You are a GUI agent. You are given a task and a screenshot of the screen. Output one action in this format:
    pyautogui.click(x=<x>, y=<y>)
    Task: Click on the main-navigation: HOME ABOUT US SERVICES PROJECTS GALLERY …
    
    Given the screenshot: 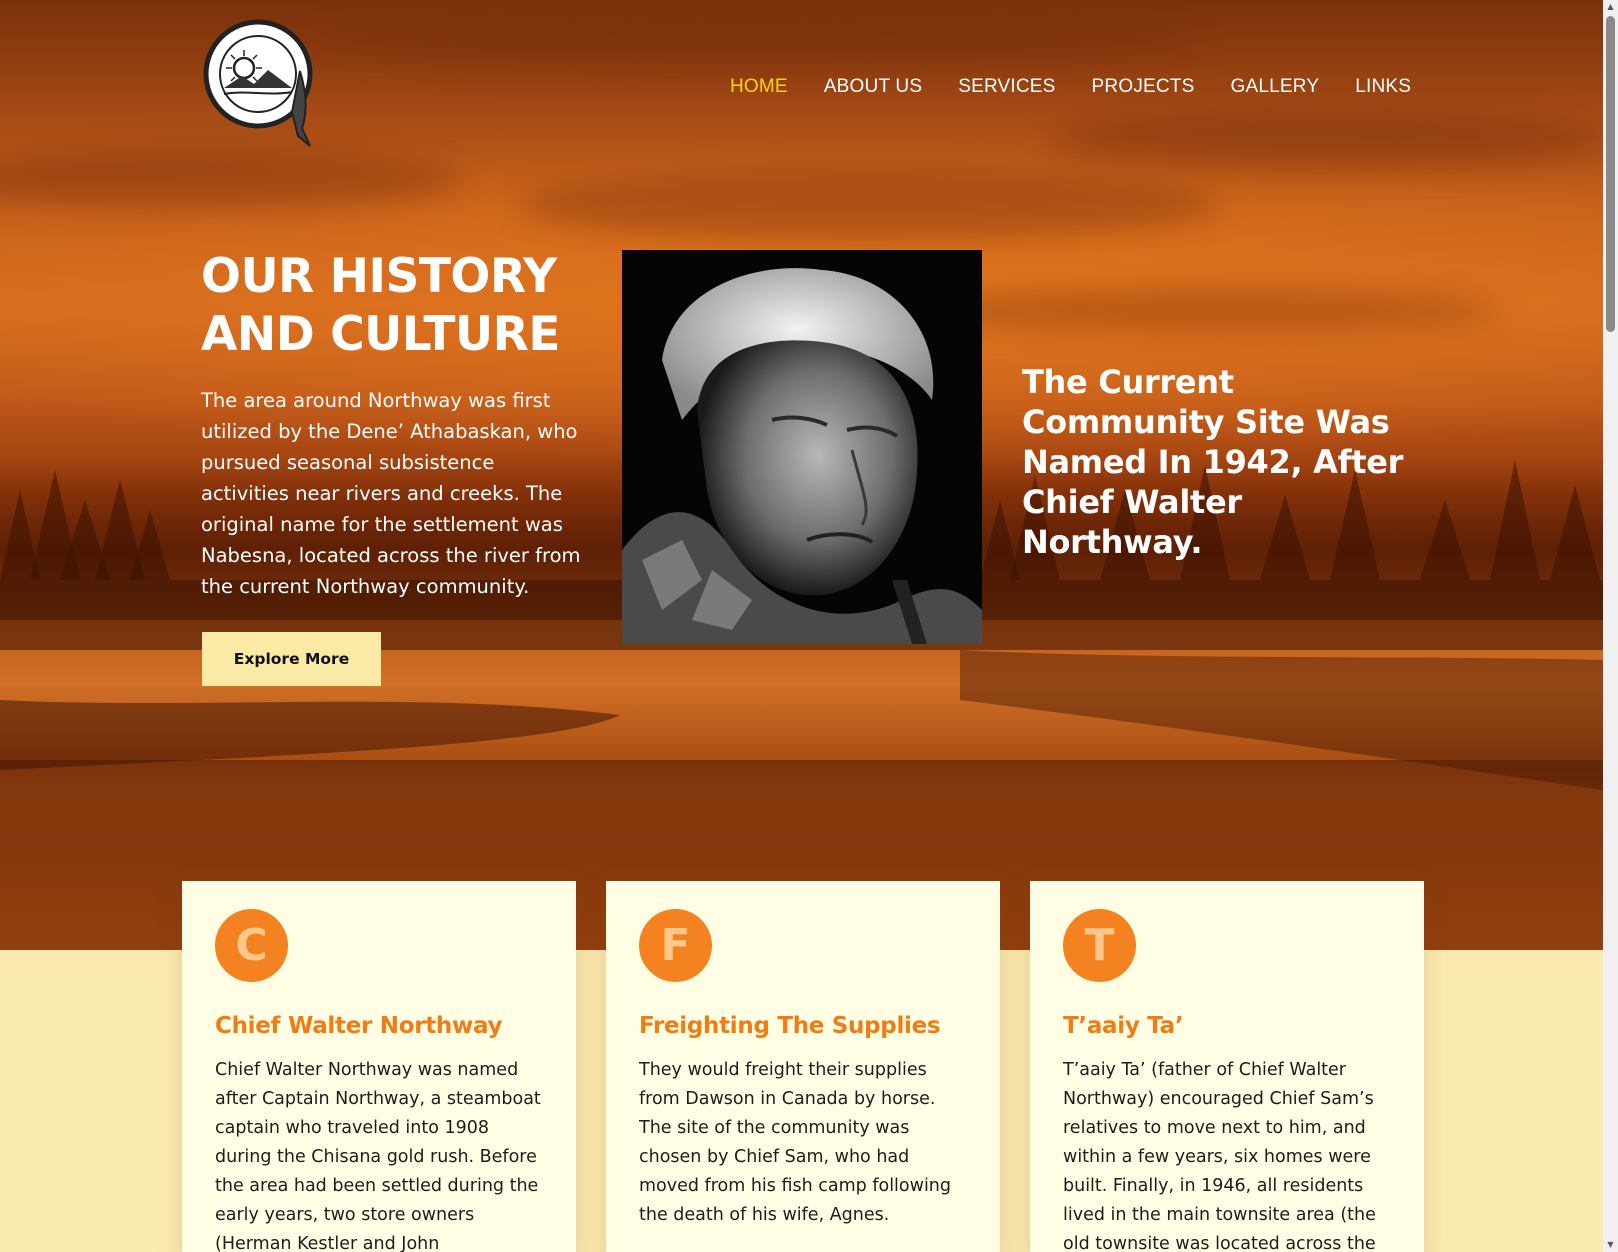 What is the action you would take?
    pyautogui.click(x=1088, y=87)
    